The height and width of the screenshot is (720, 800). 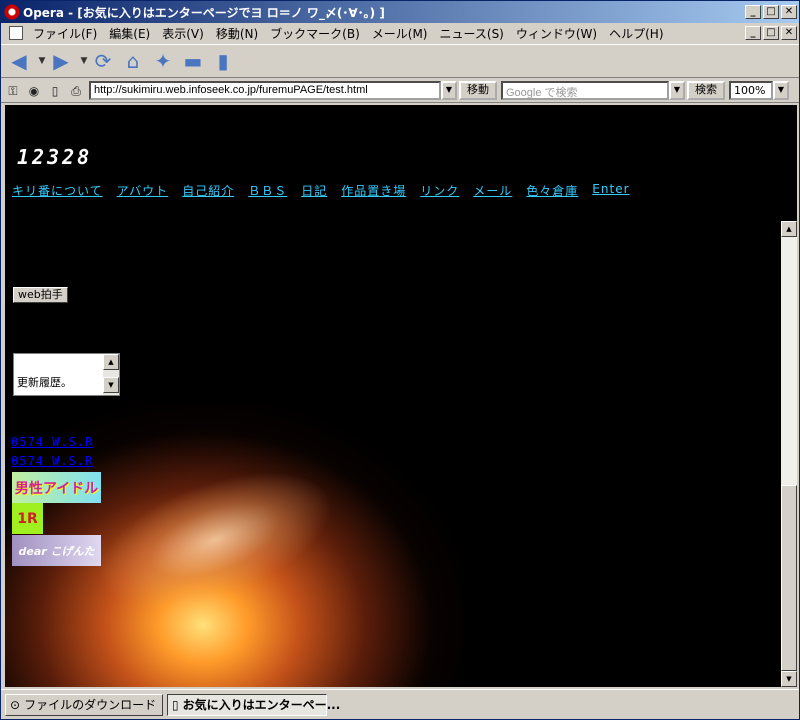 I want to click on opera-icon, so click(x=12, y=12).